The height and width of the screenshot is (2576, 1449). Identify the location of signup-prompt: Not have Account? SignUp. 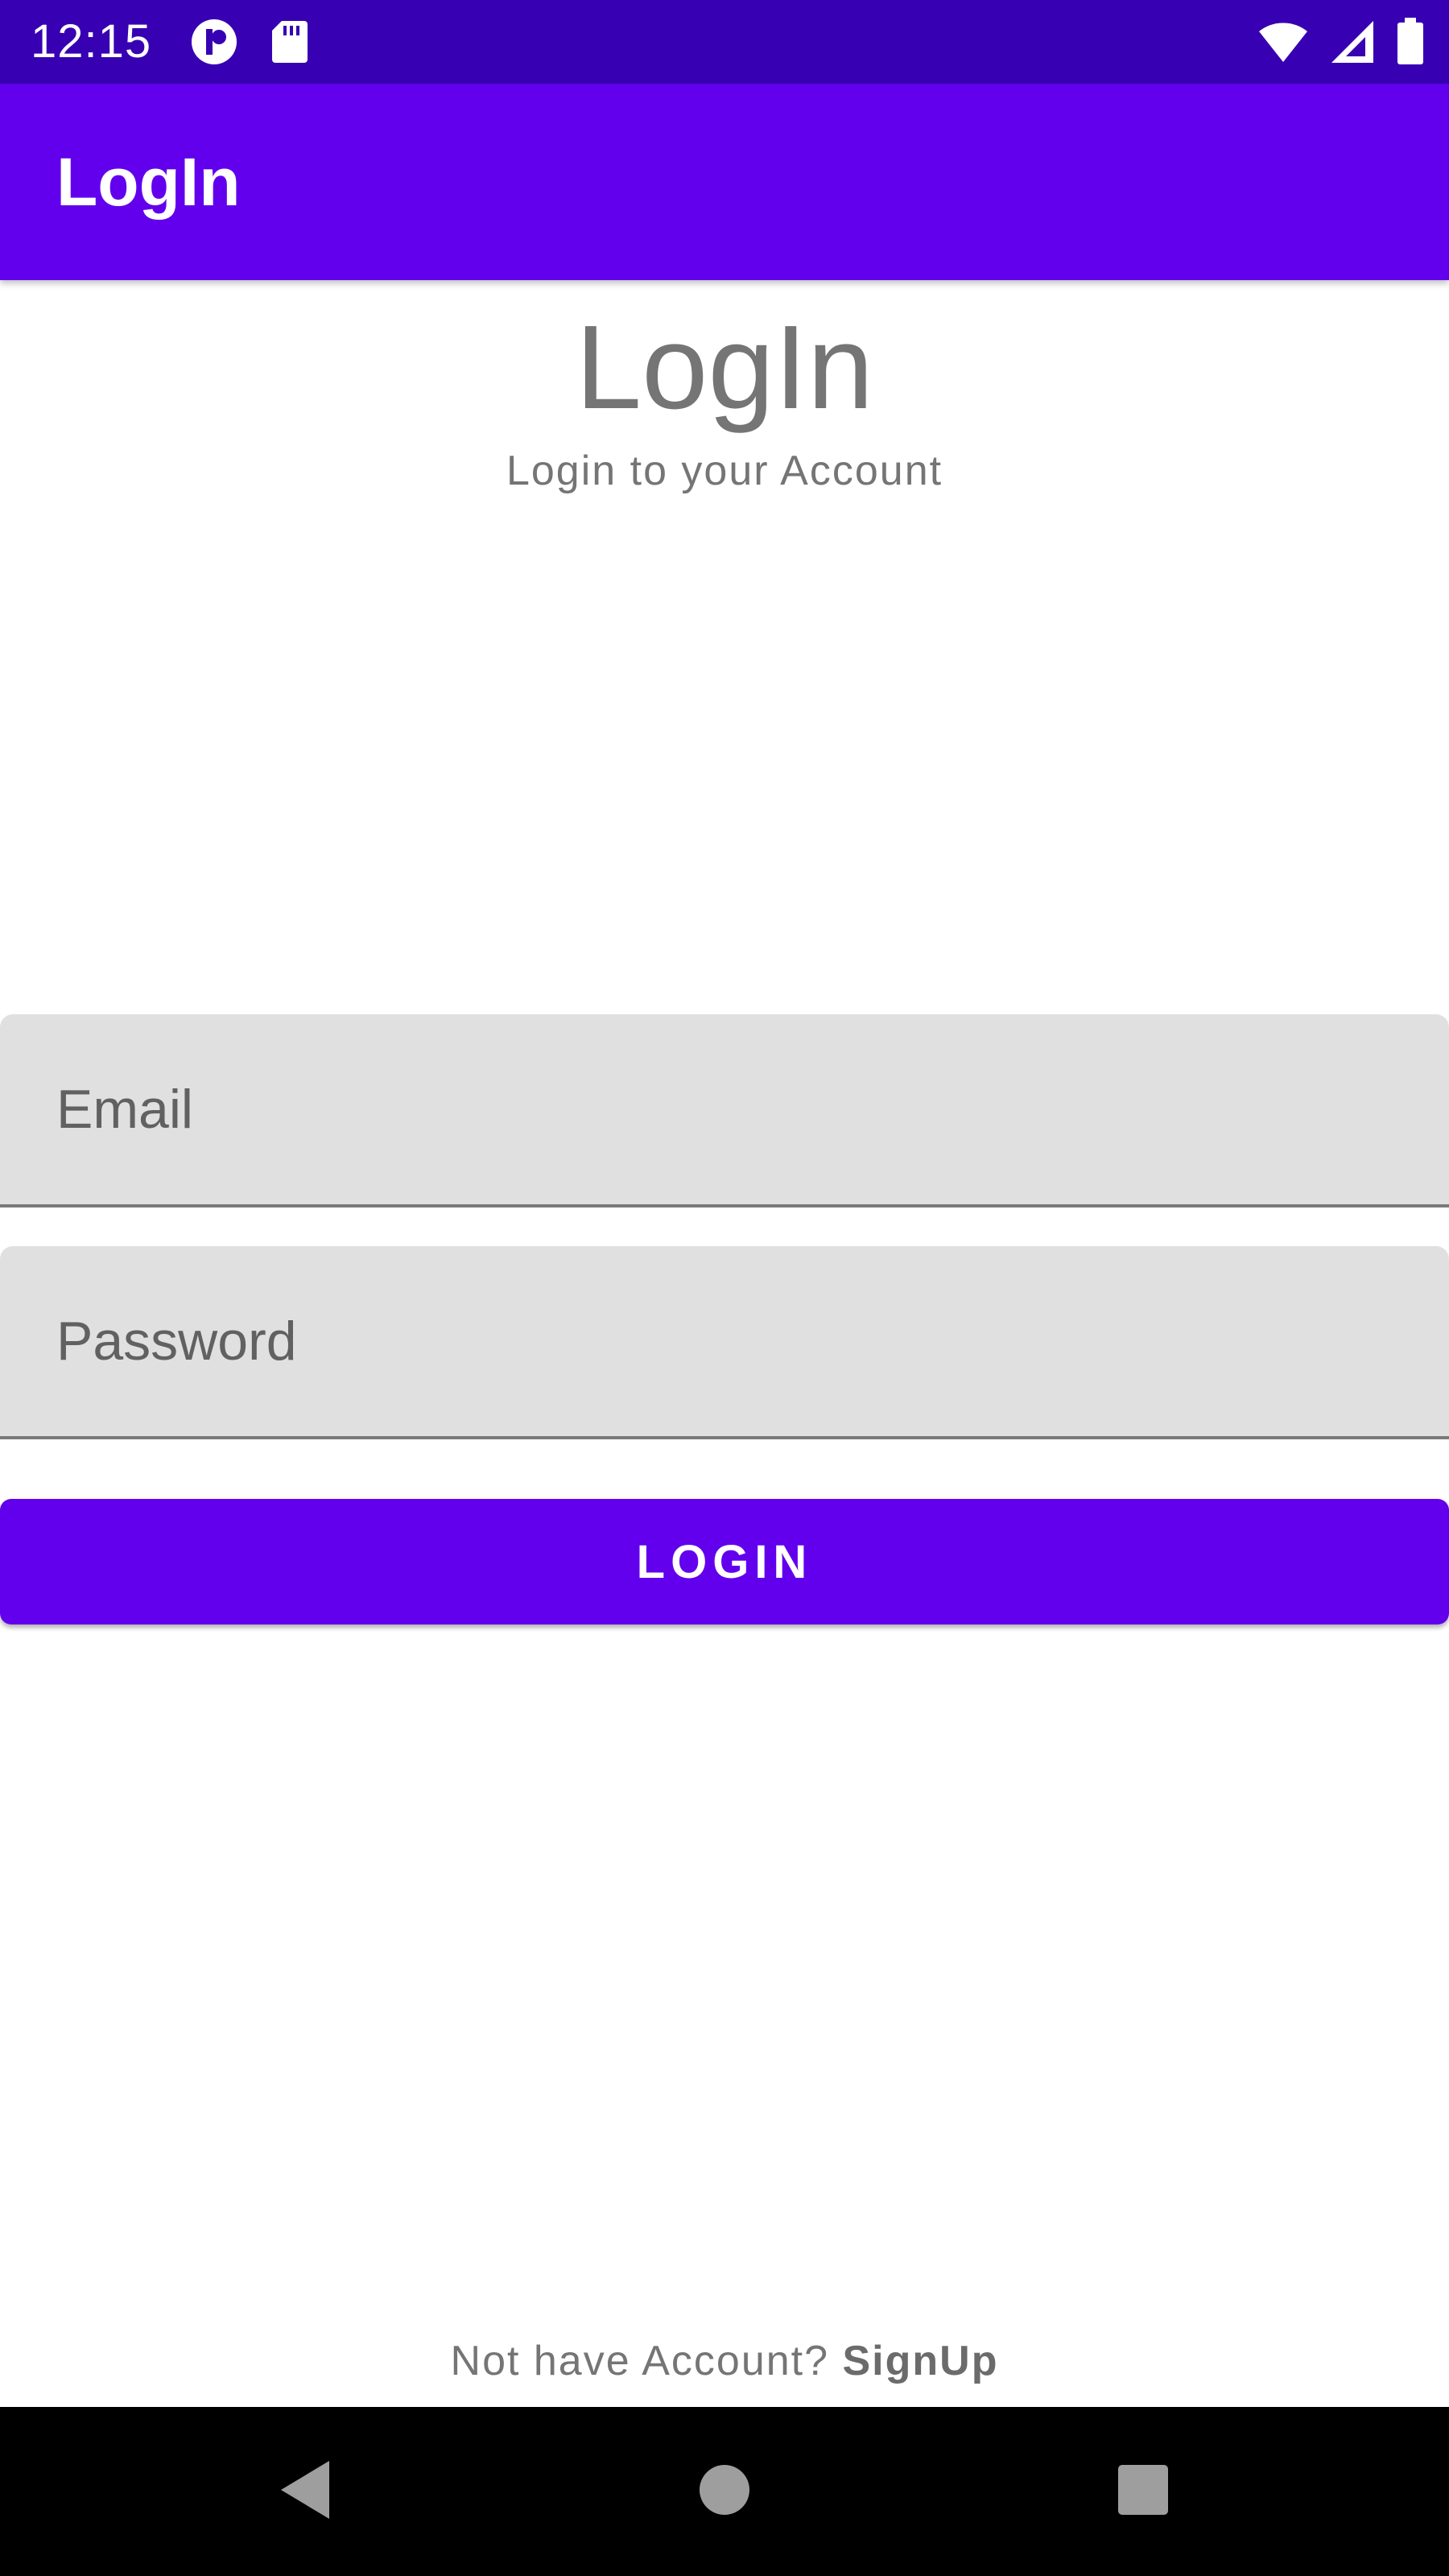
(724, 2361).